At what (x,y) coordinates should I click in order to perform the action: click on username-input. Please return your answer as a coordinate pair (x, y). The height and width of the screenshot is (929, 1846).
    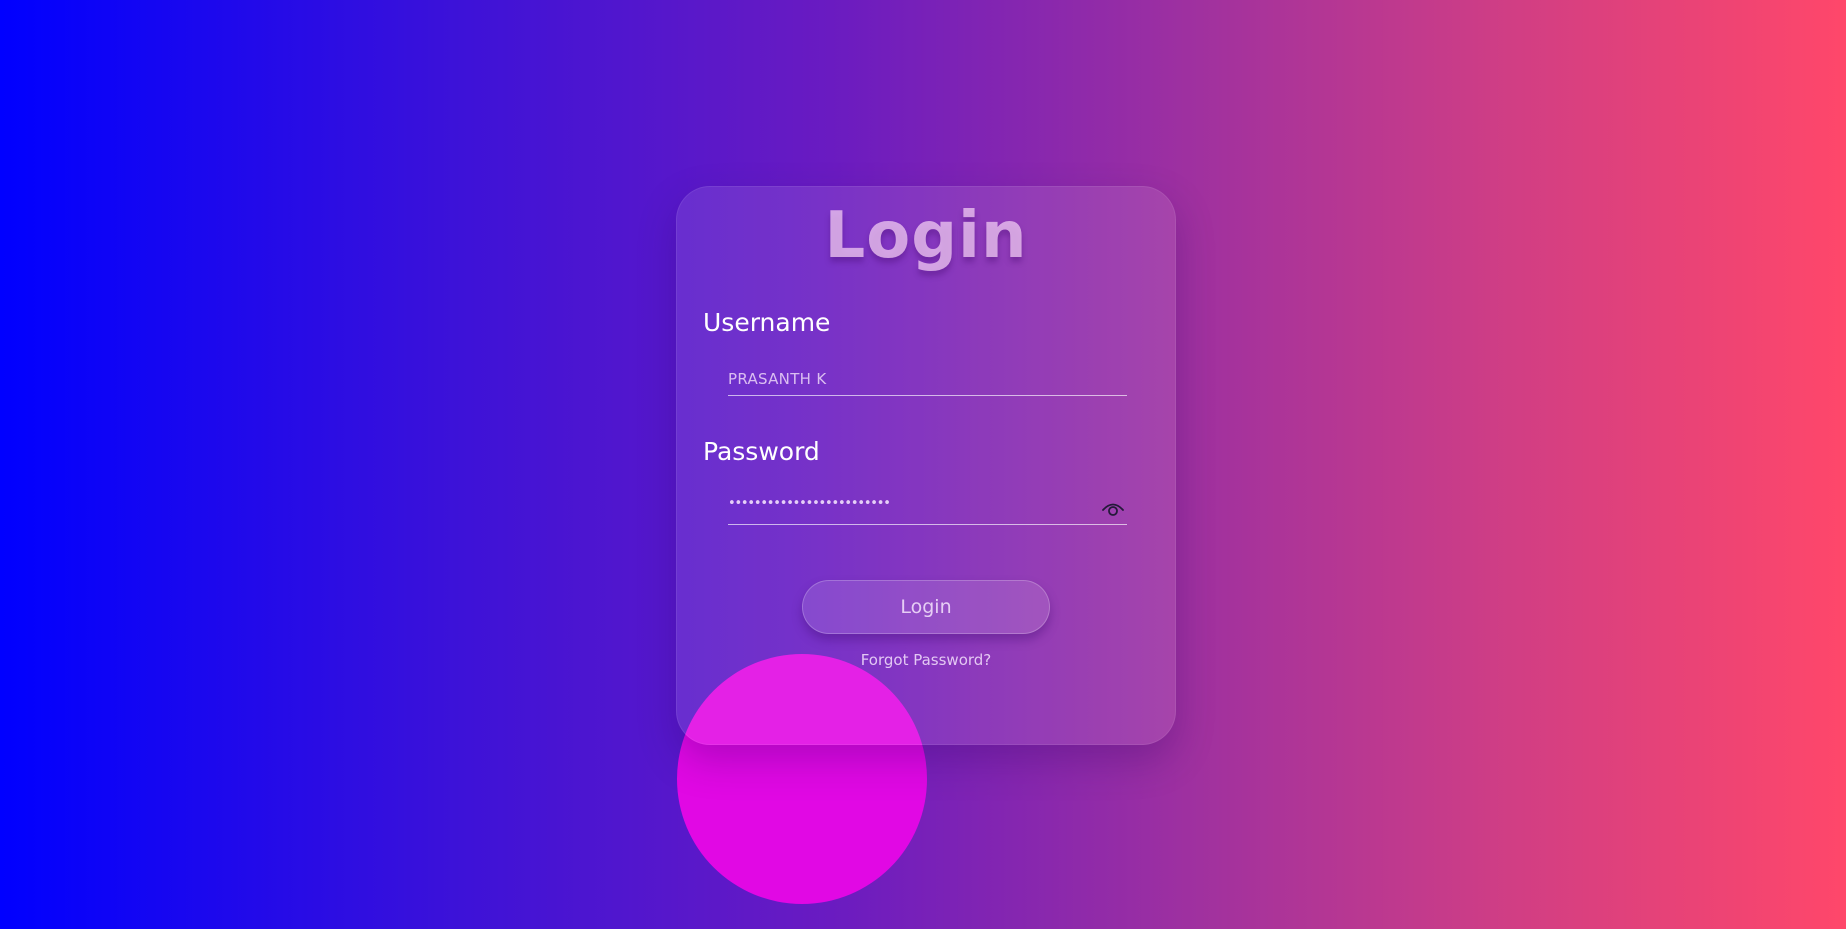
    Looking at the image, I should click on (927, 379).